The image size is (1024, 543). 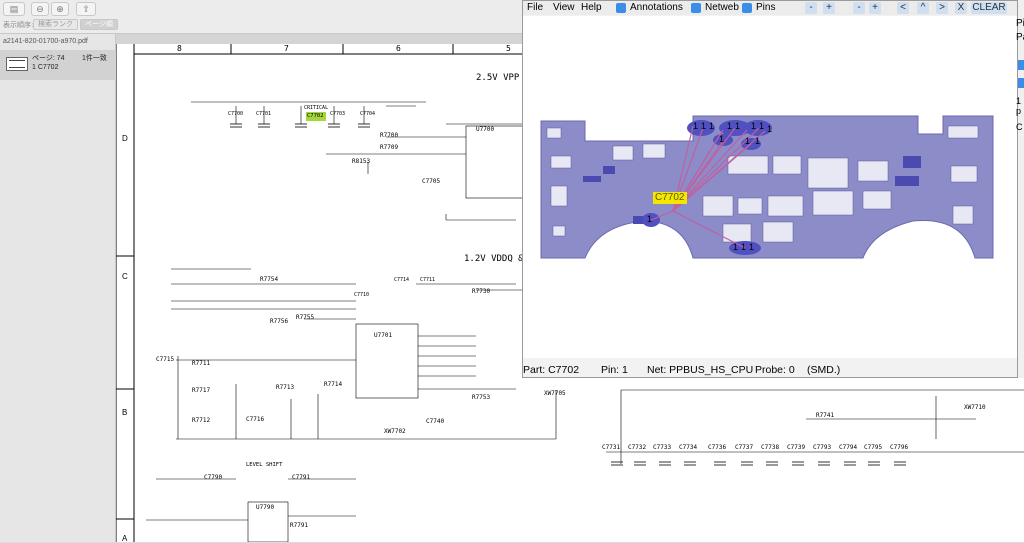 What do you see at coordinates (873, 447) in the screenshot?
I see `ref-cap: C7795` at bounding box center [873, 447].